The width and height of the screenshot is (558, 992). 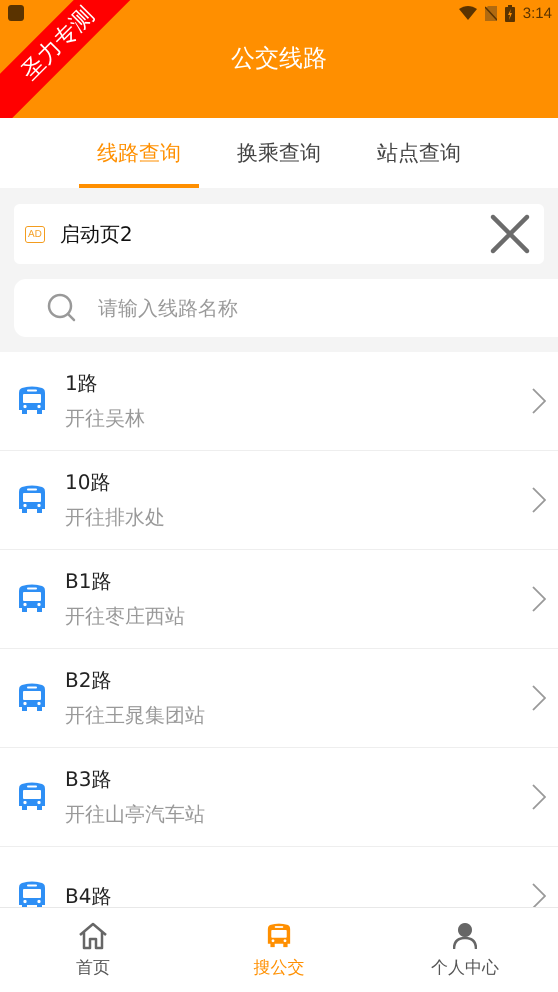 What do you see at coordinates (135, 814) in the screenshot?
I see `route-direction: 开往山亭汽车站` at bounding box center [135, 814].